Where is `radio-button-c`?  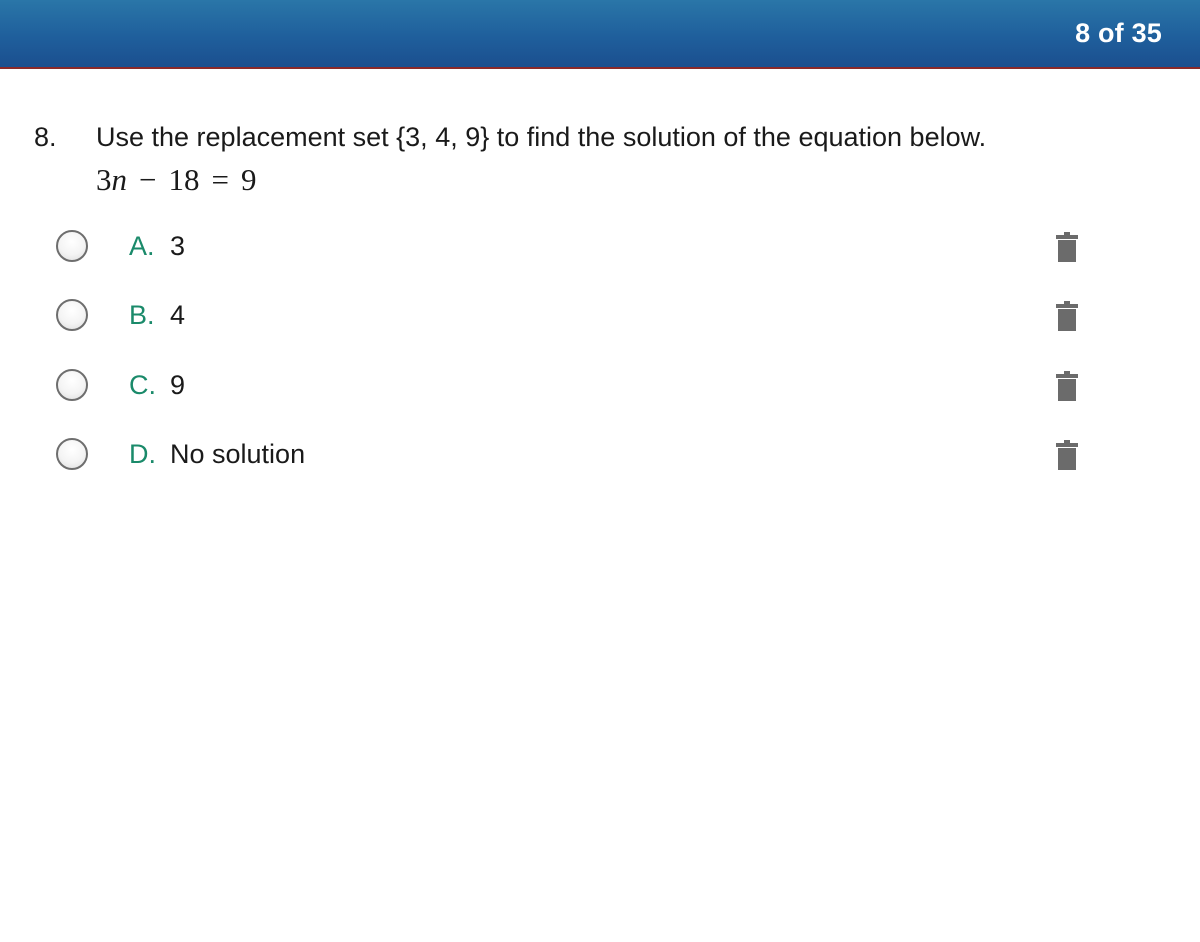
radio-button-c is located at coordinates (72, 385).